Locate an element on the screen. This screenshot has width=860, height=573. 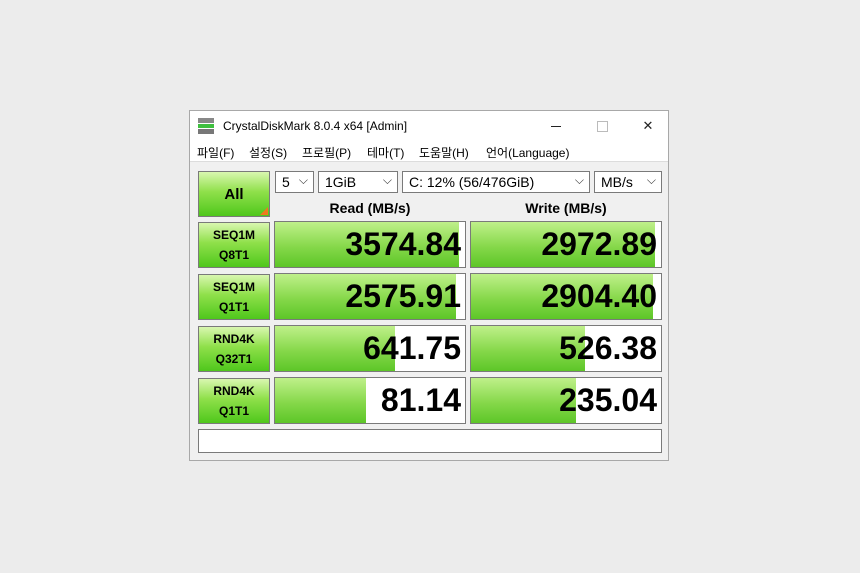
minimize-button is located at coordinates (556, 126).